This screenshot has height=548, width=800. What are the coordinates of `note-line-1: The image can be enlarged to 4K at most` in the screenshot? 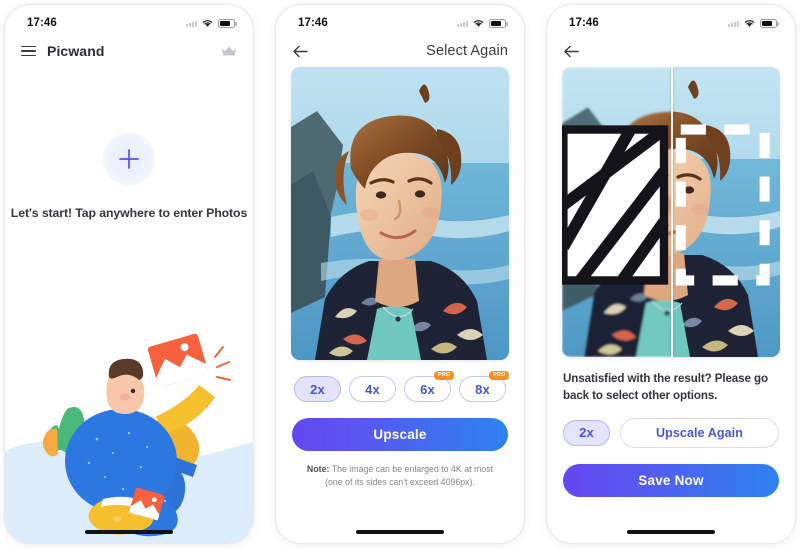 It's located at (411, 469).